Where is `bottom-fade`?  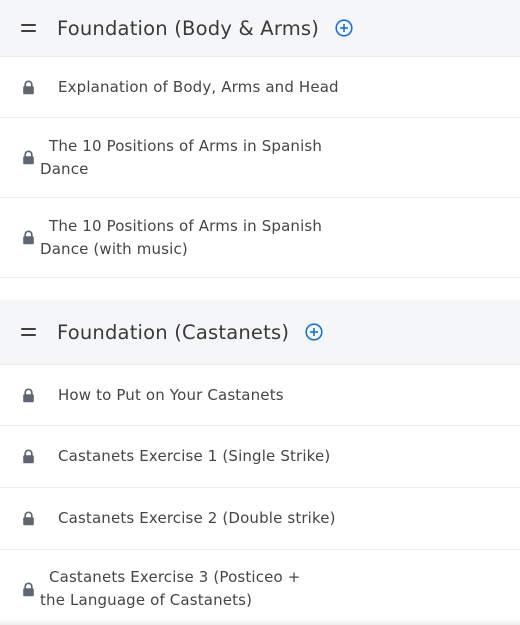
bottom-fade is located at coordinates (260, 622).